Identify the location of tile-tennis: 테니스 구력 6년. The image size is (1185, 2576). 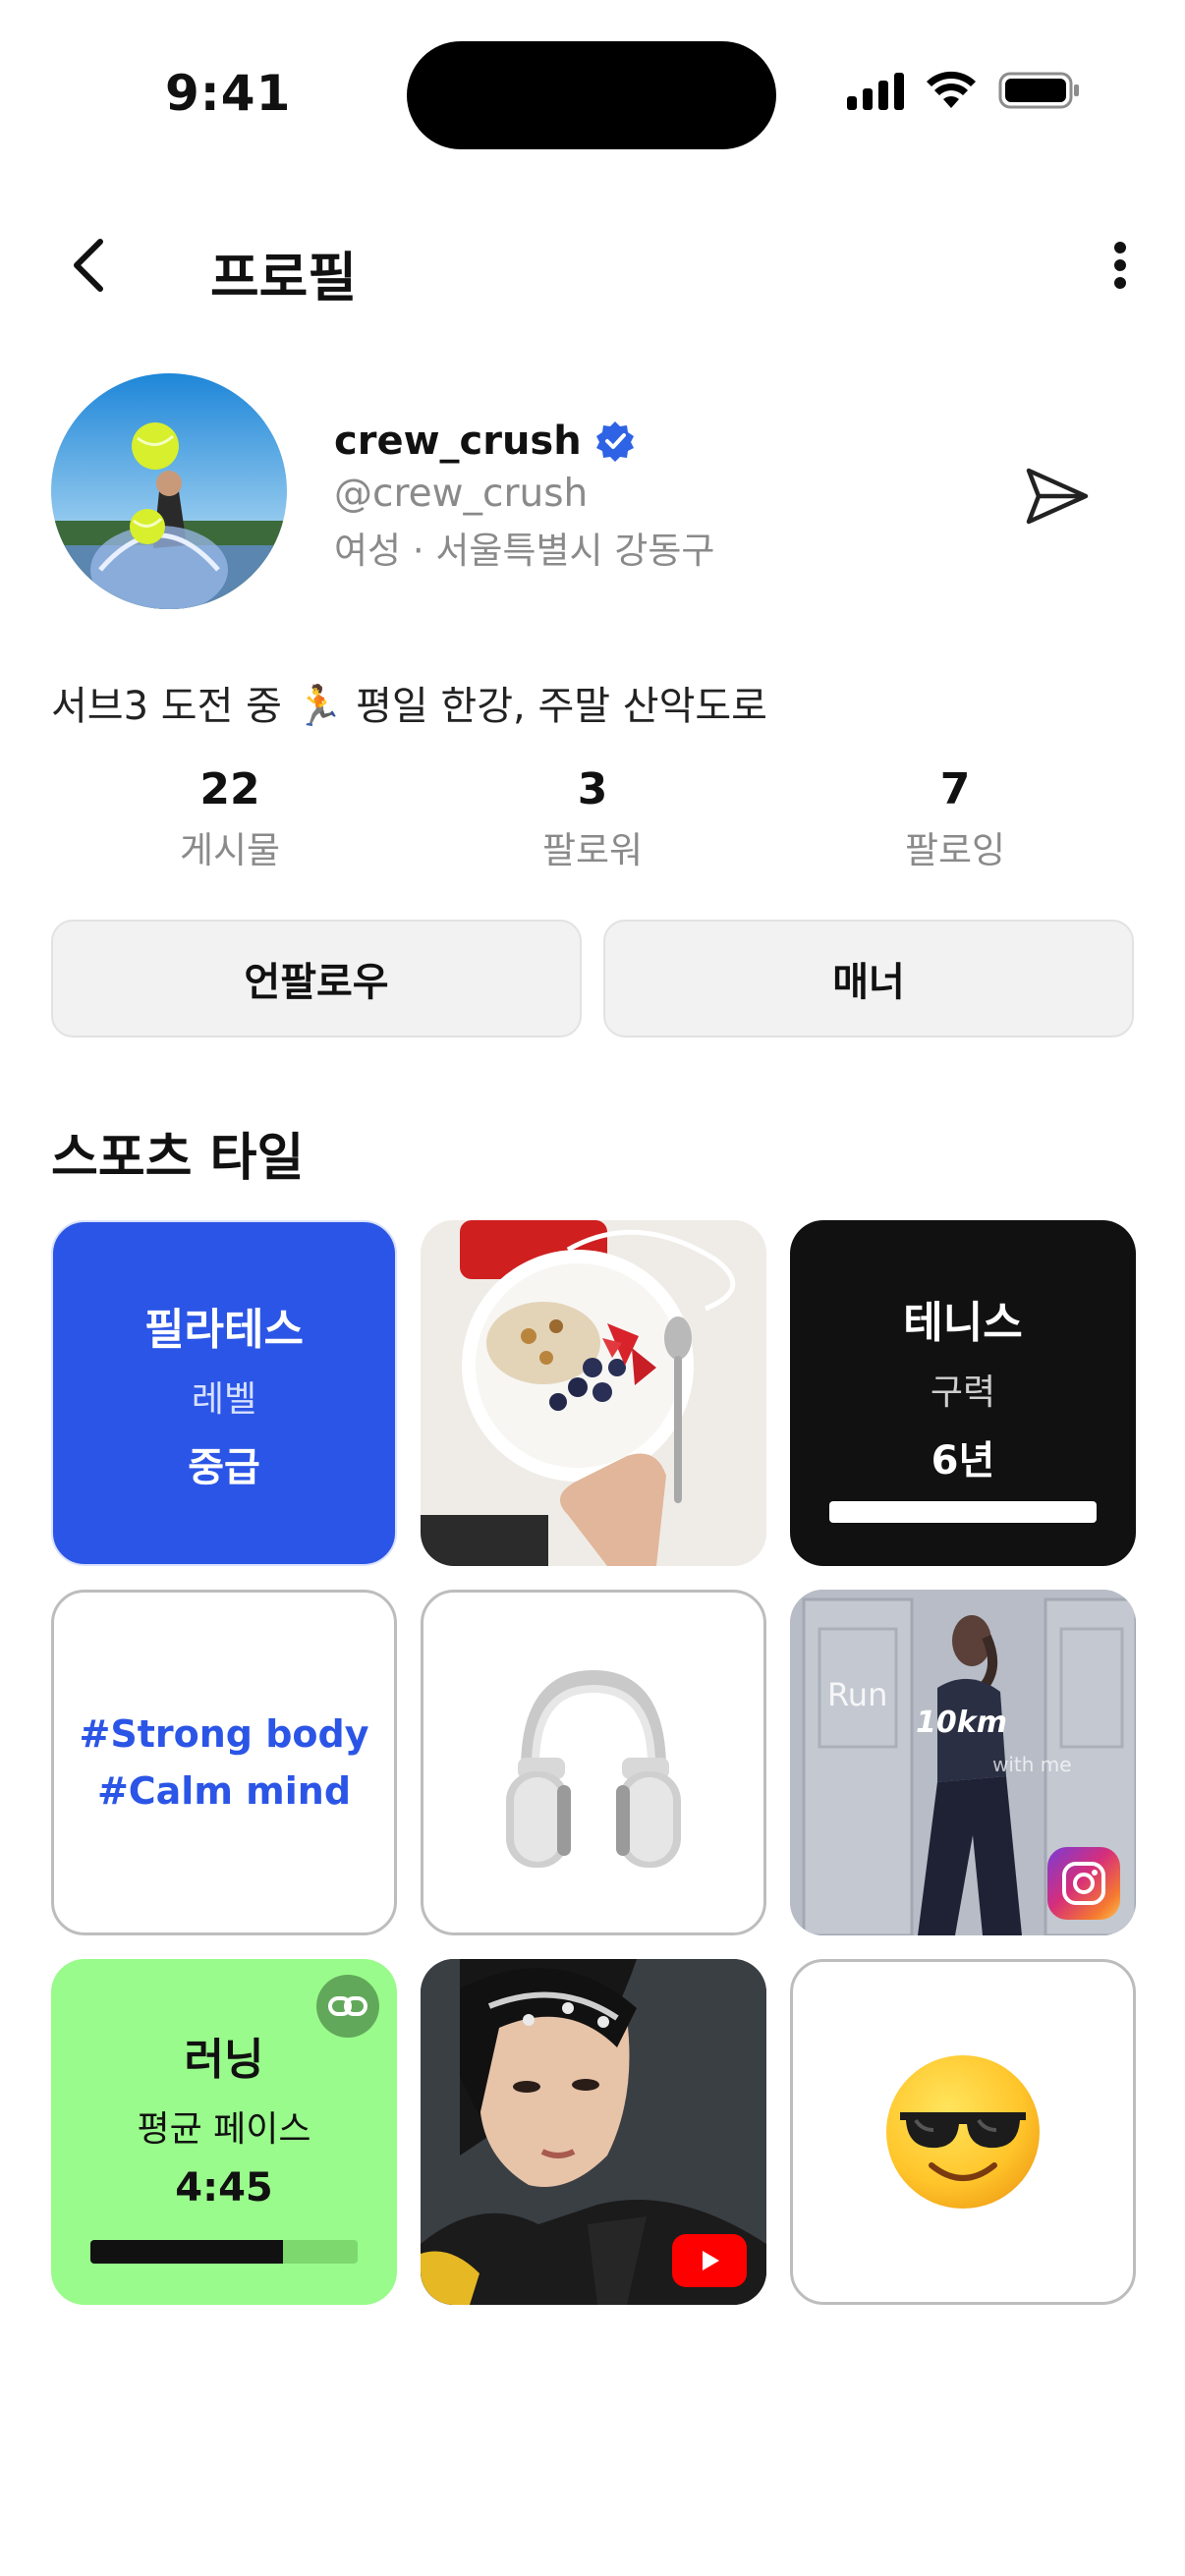
(963, 1393).